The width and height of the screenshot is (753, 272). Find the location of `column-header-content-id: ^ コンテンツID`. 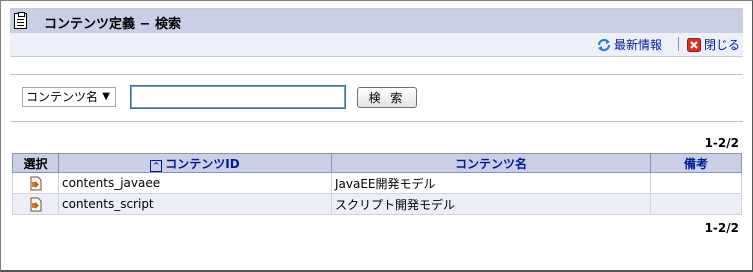

column-header-content-id: ^ コンテンツID is located at coordinates (195, 163).